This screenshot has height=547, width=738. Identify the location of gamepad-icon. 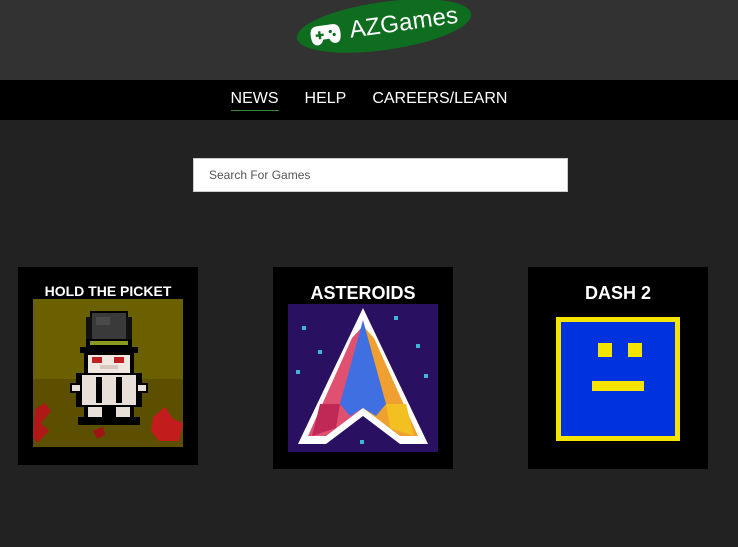
(325, 35).